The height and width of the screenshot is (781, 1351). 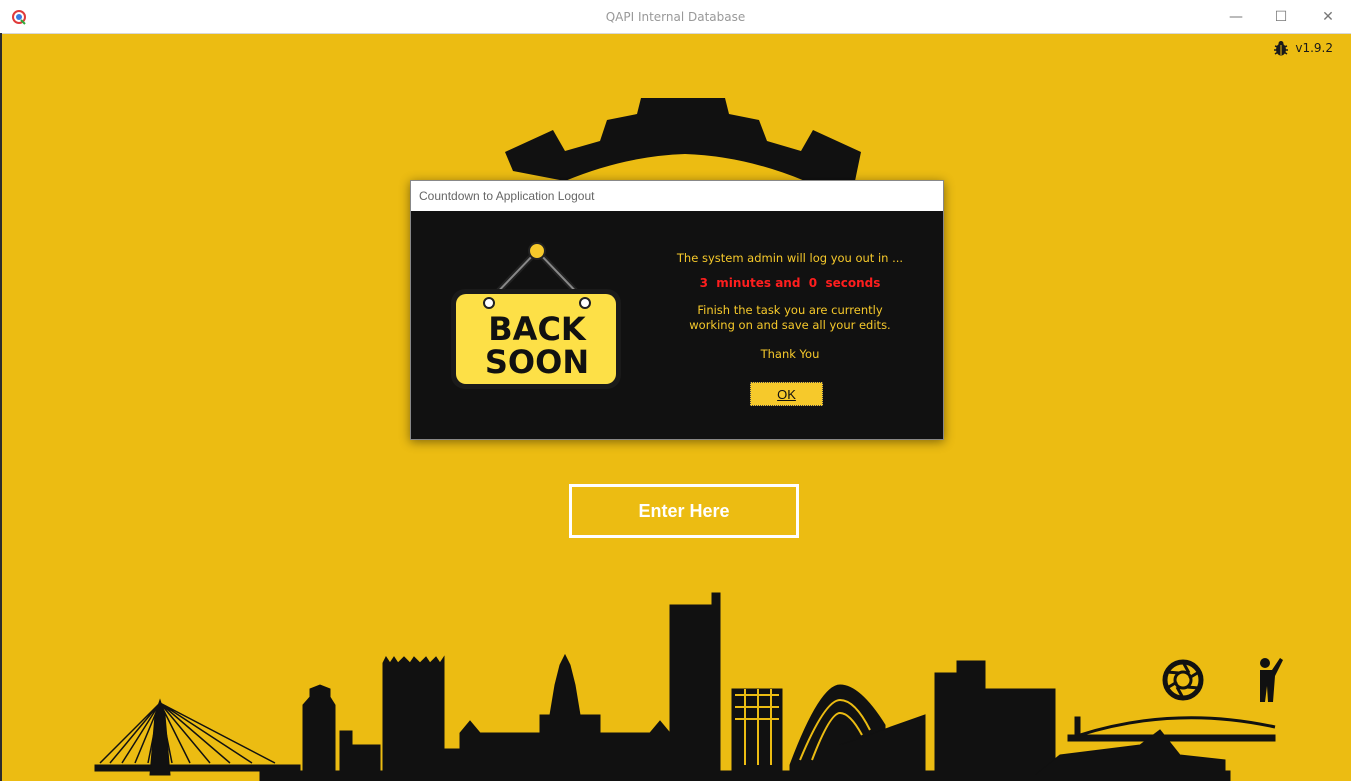 I want to click on thank-you-text: Thank You, so click(x=790, y=354).